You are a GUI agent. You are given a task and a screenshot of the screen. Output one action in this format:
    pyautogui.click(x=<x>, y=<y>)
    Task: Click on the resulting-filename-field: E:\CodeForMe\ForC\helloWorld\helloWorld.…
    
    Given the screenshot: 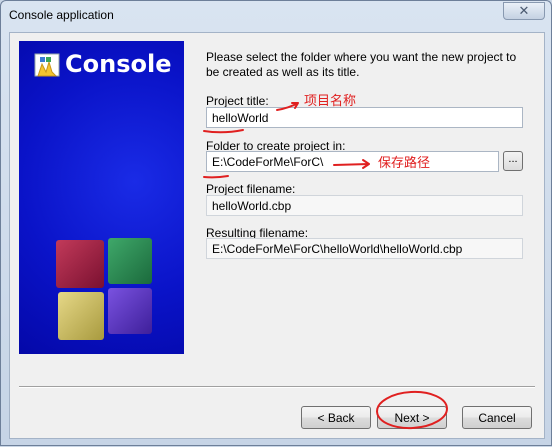 What is the action you would take?
    pyautogui.click(x=364, y=248)
    